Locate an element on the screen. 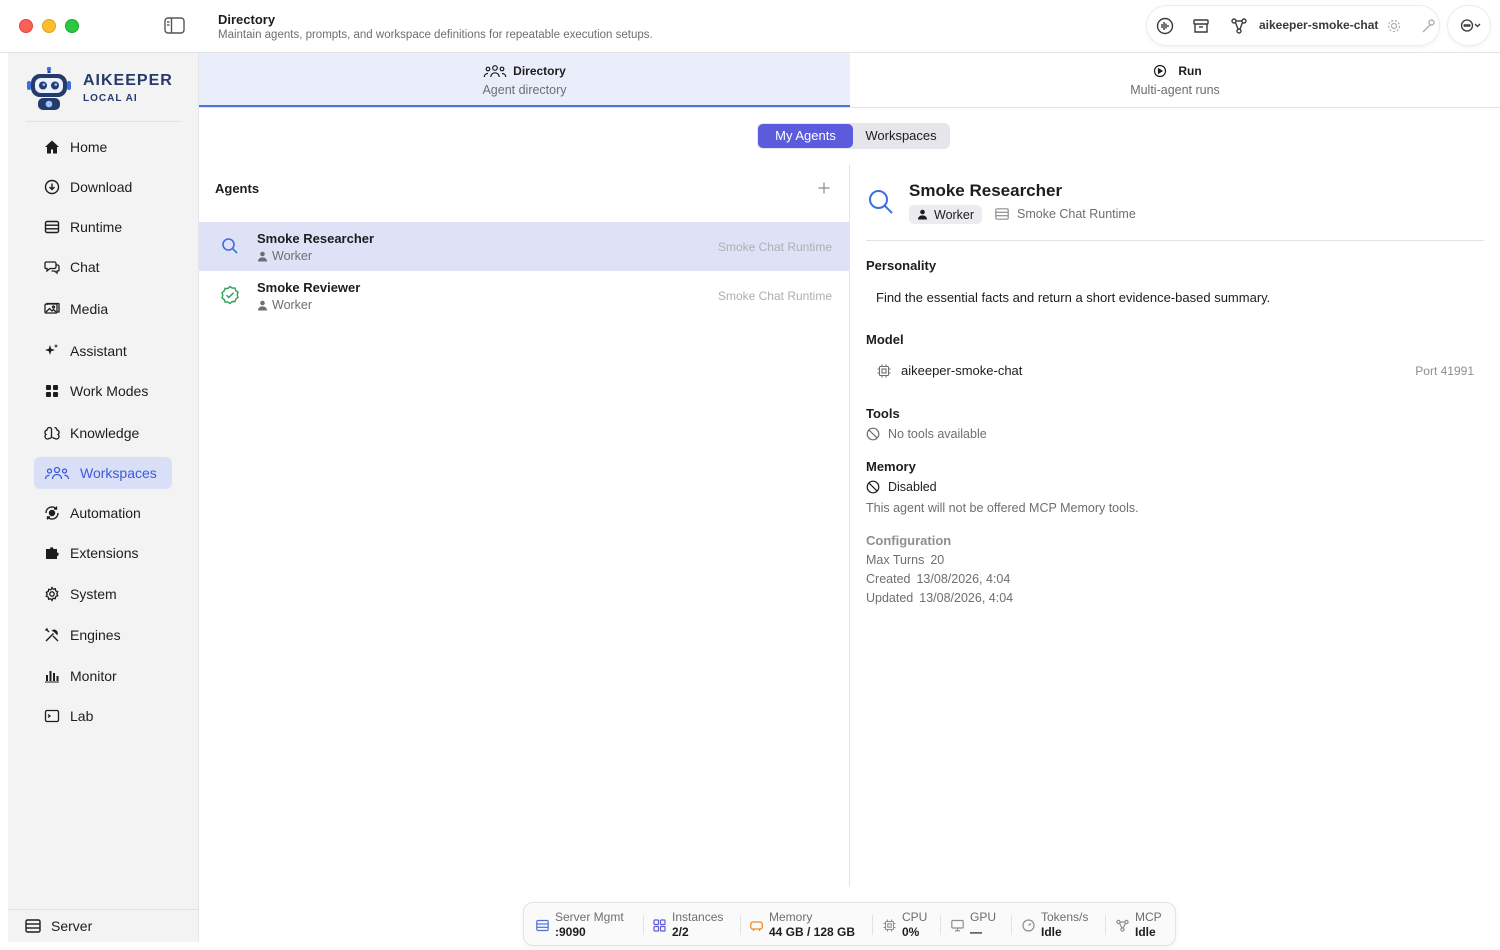 This screenshot has height=950, width=1500. sidebar-item-engines: Engines is located at coordinates (103, 635).